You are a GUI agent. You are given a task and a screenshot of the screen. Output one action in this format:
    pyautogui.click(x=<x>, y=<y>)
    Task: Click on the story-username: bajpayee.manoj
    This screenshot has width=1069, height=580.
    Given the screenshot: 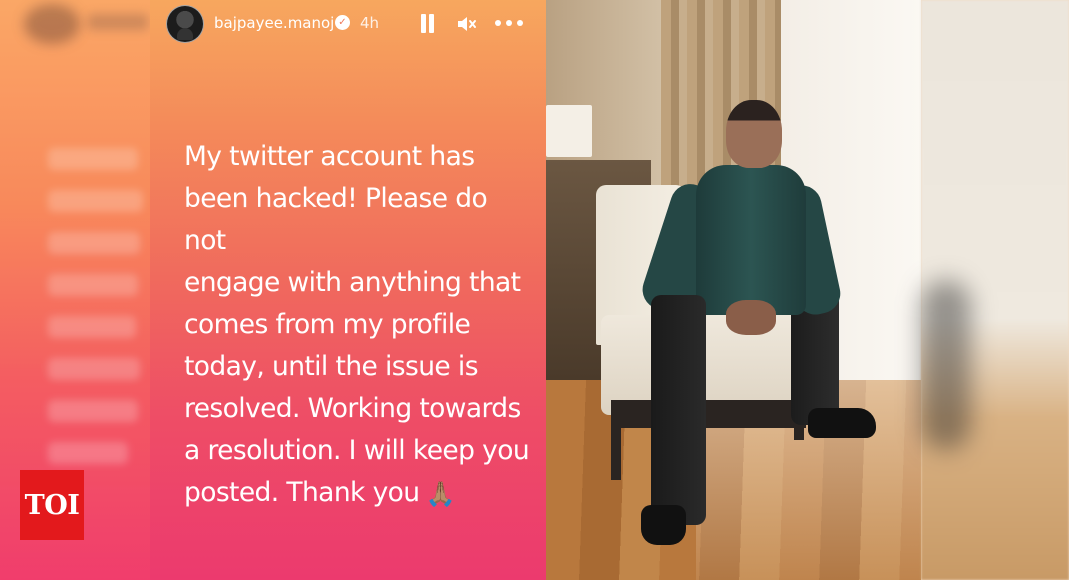 What is the action you would take?
    pyautogui.click(x=274, y=23)
    